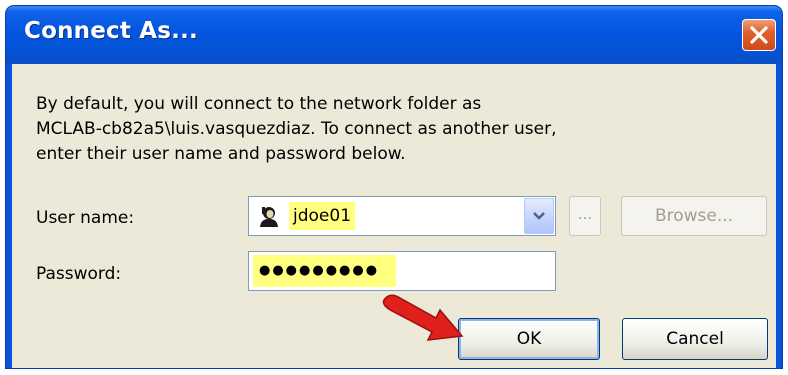  I want to click on cancel-button: Cancel, so click(695, 339).